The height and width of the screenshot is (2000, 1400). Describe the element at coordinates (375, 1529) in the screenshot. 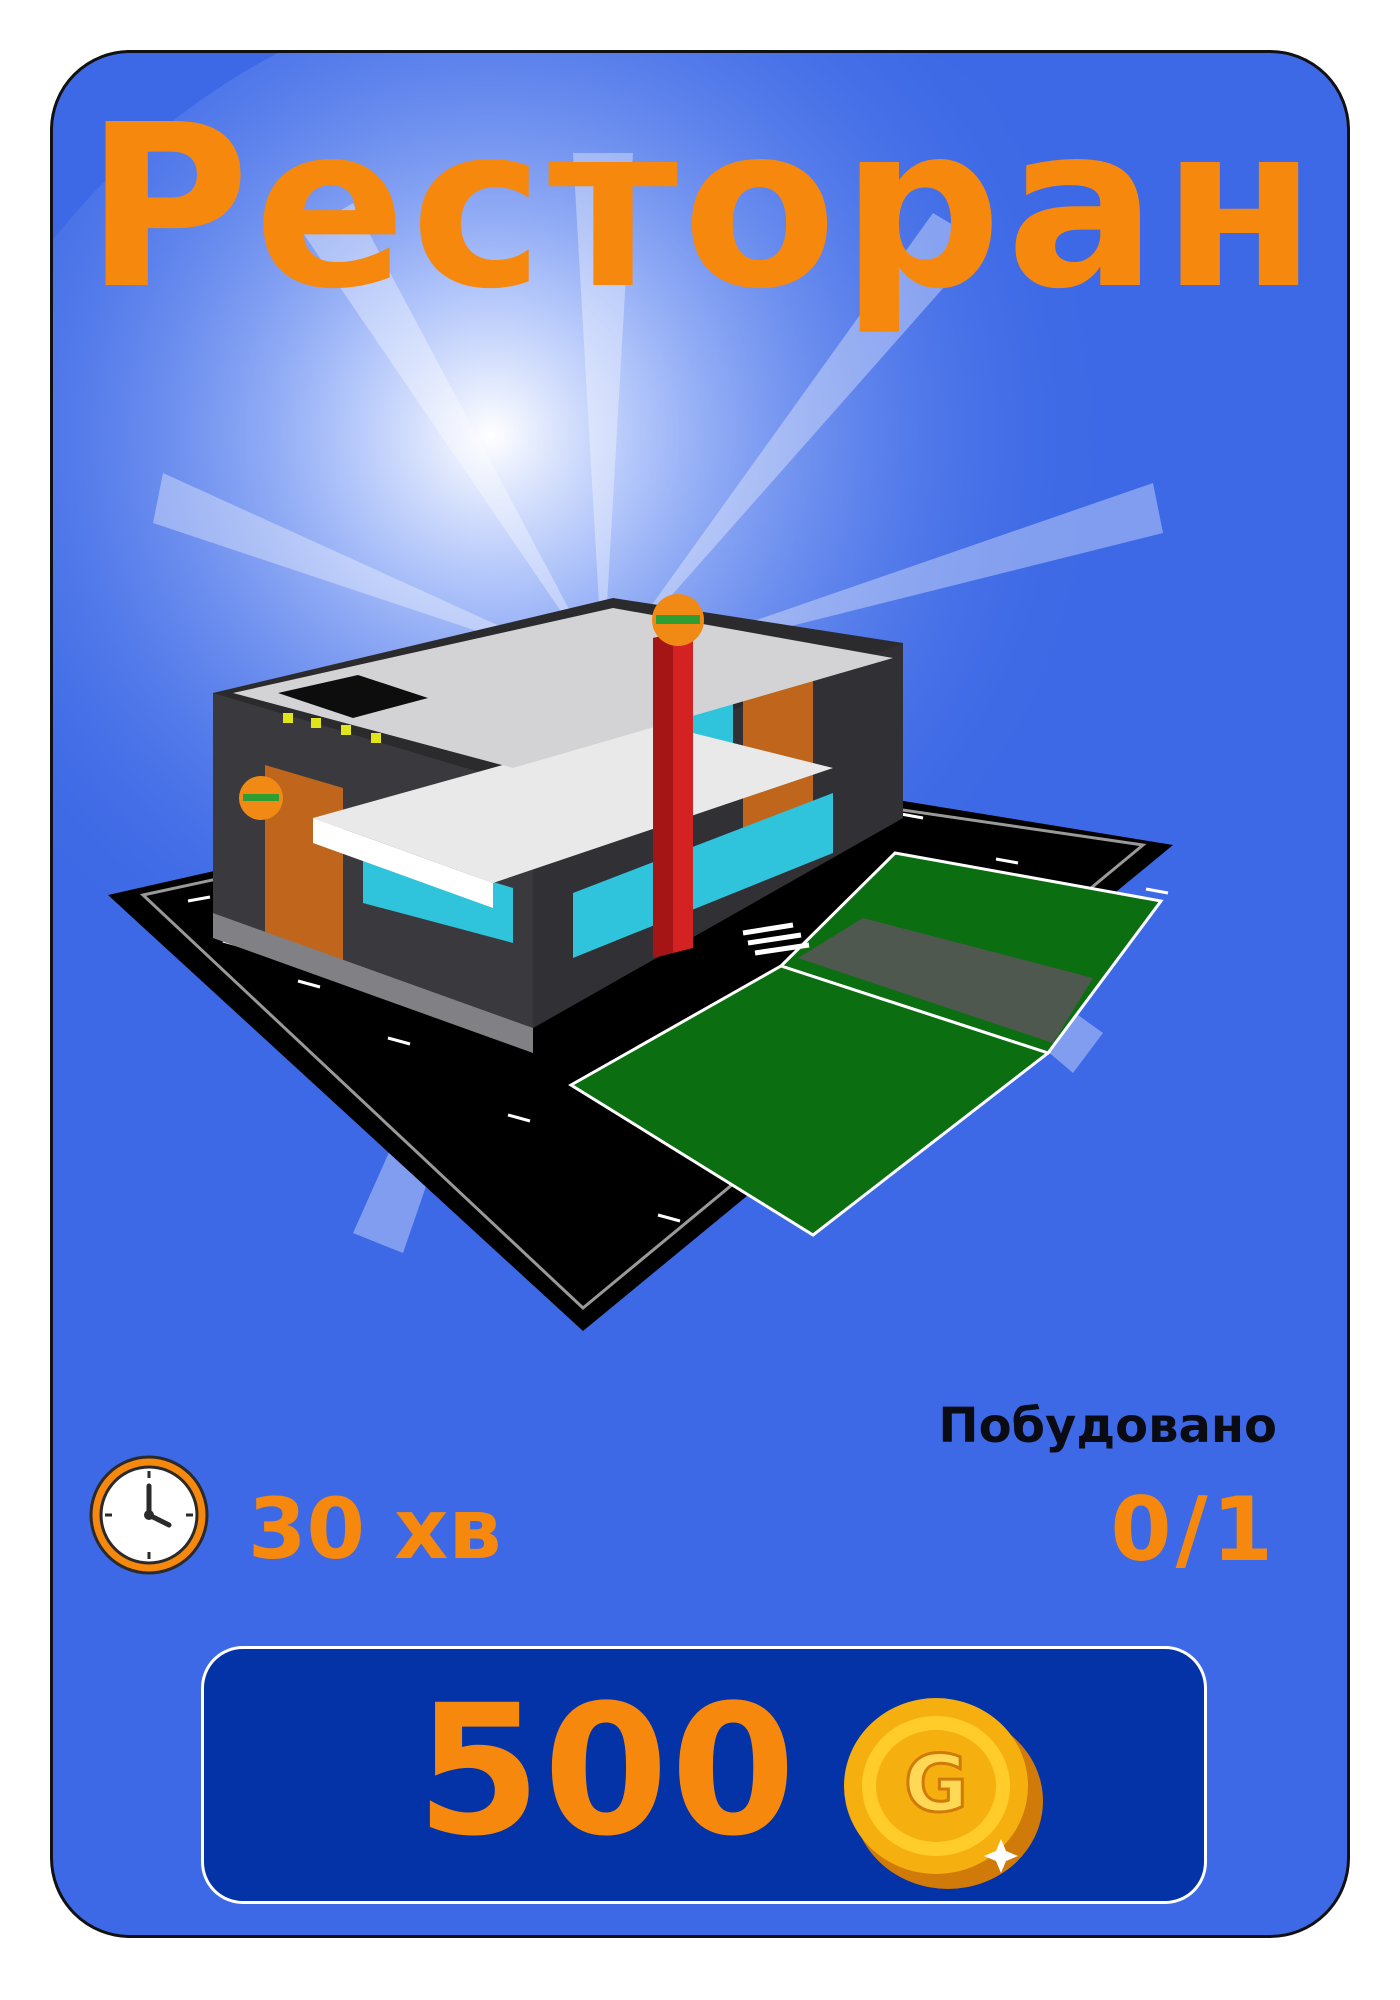

I see `build-time-value: 30 хв` at that location.